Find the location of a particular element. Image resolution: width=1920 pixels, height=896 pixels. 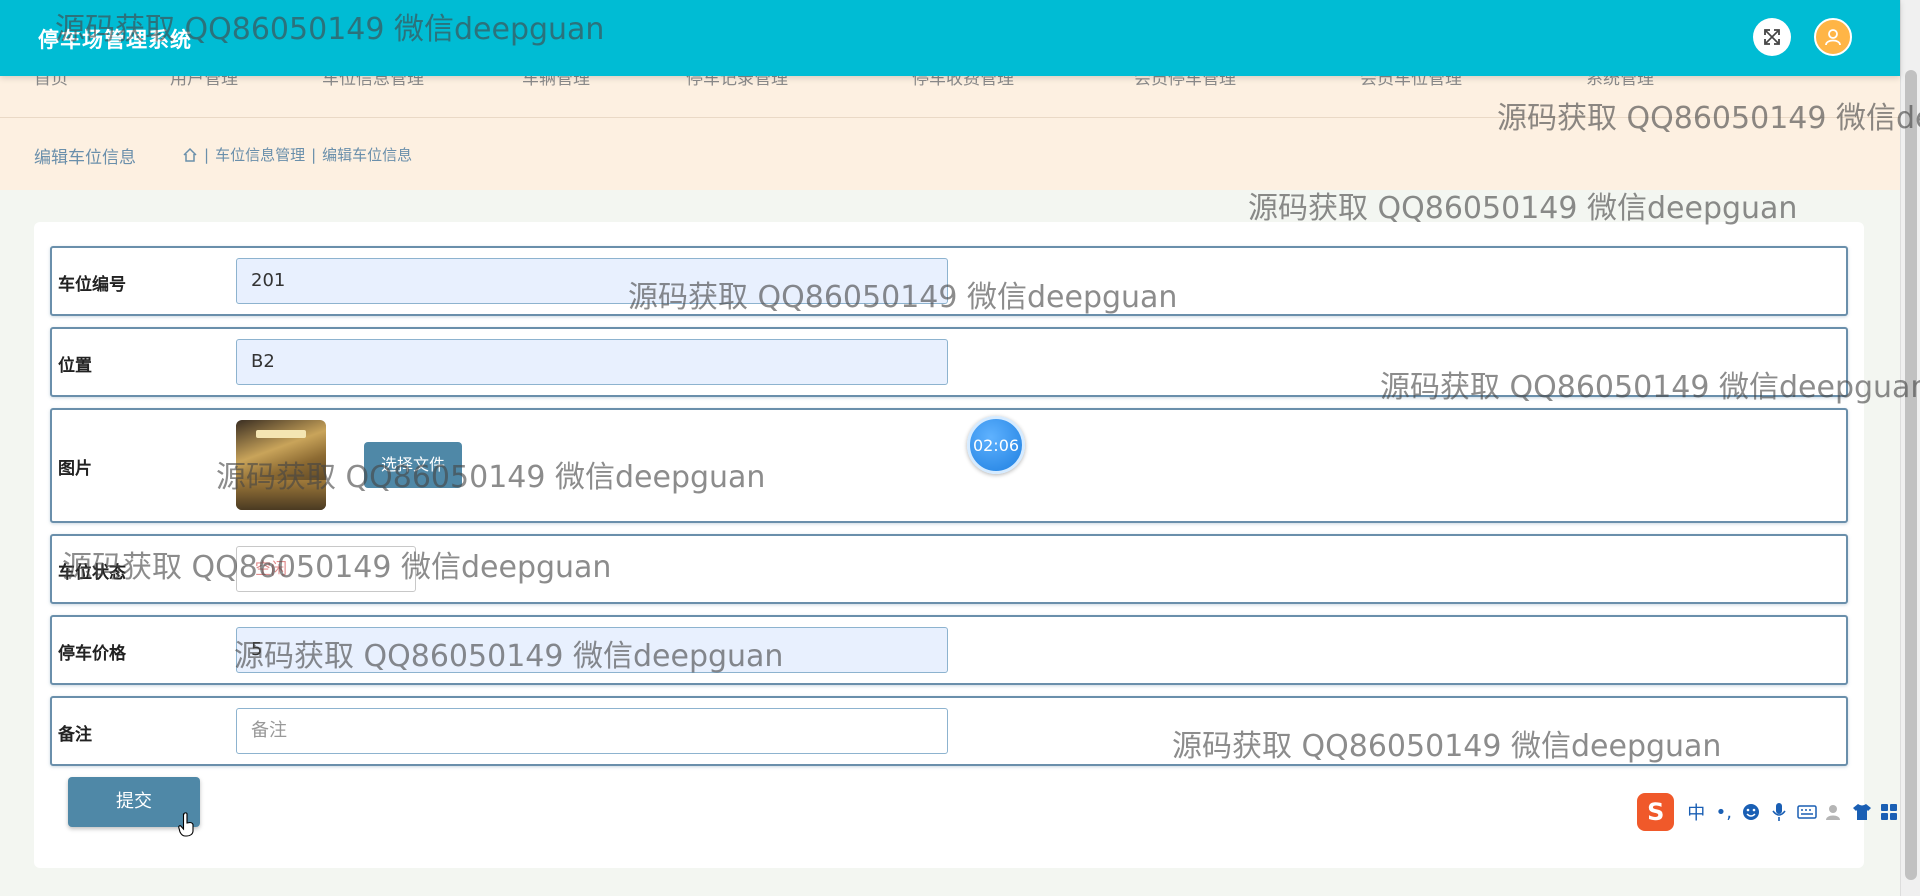

breadcrumb-bar: 编辑车位信息 | 车位信息管理 | 编辑车位信息 is located at coordinates (950, 154).